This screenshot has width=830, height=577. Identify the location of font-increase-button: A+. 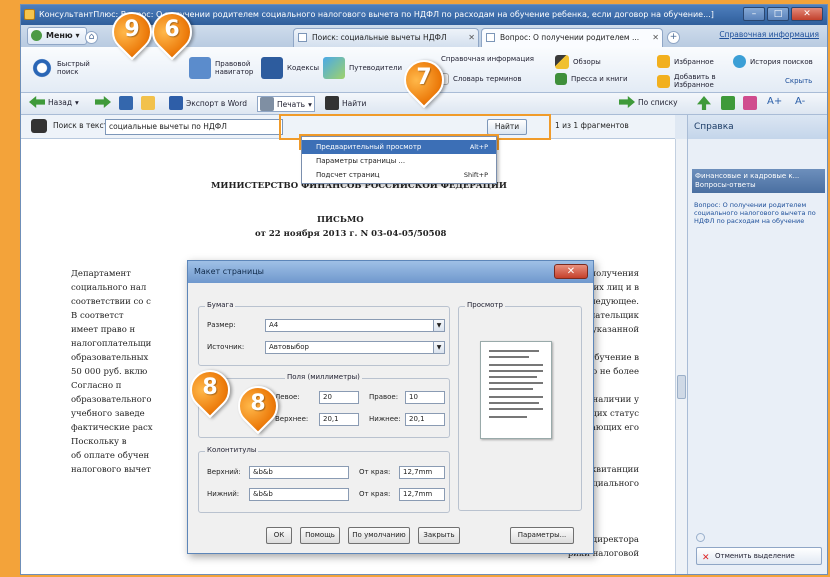
(774, 101).